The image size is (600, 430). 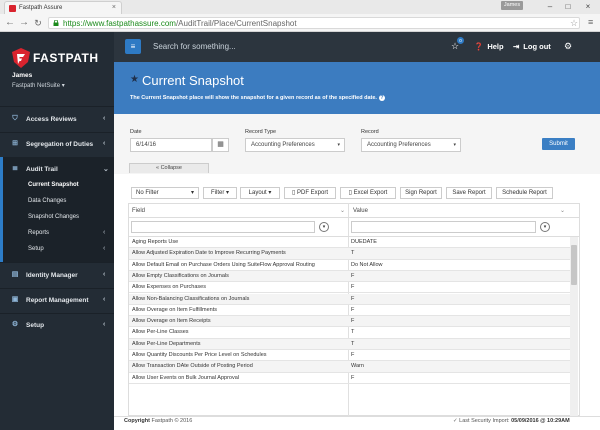 What do you see at coordinates (15, 274) in the screenshot?
I see `id-card-icon: ▤` at bounding box center [15, 274].